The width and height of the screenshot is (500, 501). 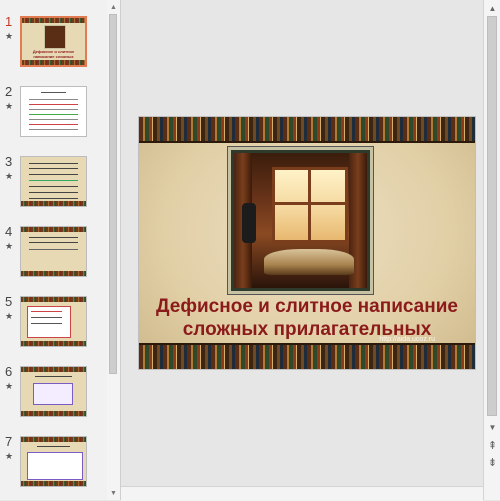 What do you see at coordinates (9, 301) in the screenshot?
I see `slide-number: 5` at bounding box center [9, 301].